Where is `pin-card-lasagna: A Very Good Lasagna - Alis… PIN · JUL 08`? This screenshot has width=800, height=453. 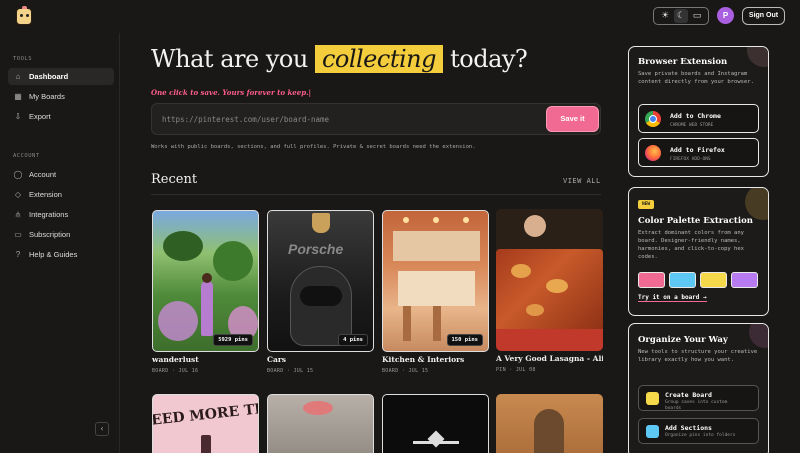
pin-card-lasagna: A Very Good Lasagna - Alis… PIN · JUL 08 is located at coordinates (549, 291).